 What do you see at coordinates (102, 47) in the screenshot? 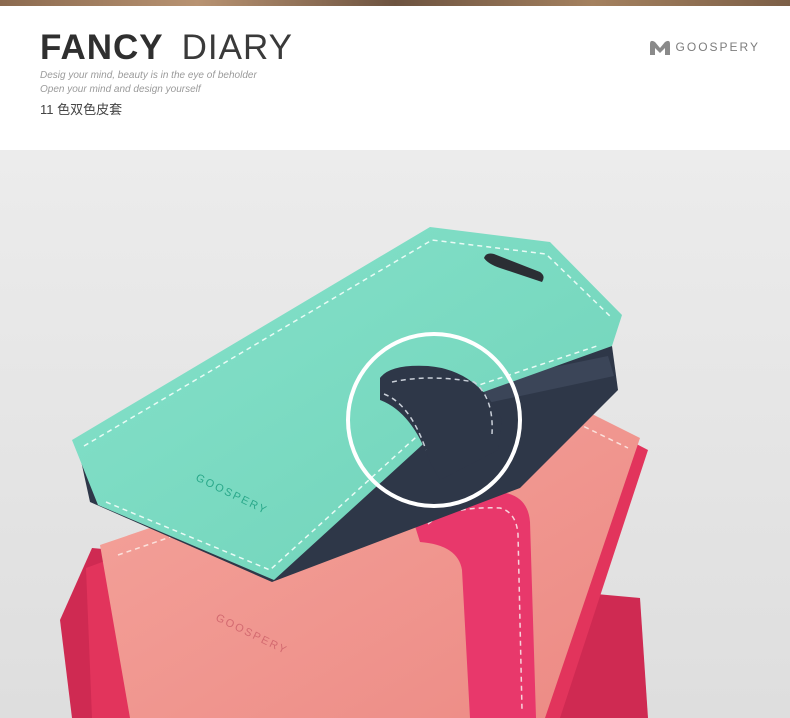
I see `title-bold-word: FANCY` at bounding box center [102, 47].